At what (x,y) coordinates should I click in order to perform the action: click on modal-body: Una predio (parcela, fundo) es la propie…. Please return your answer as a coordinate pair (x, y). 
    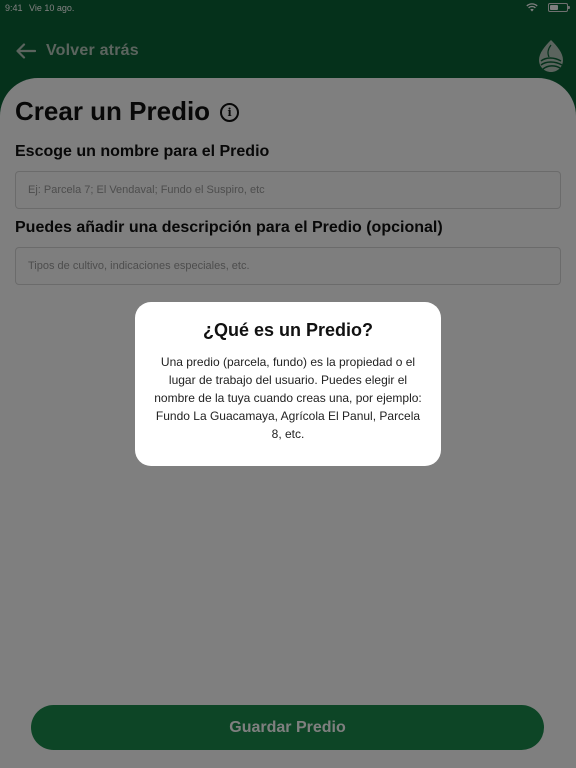
    Looking at the image, I should click on (288, 398).